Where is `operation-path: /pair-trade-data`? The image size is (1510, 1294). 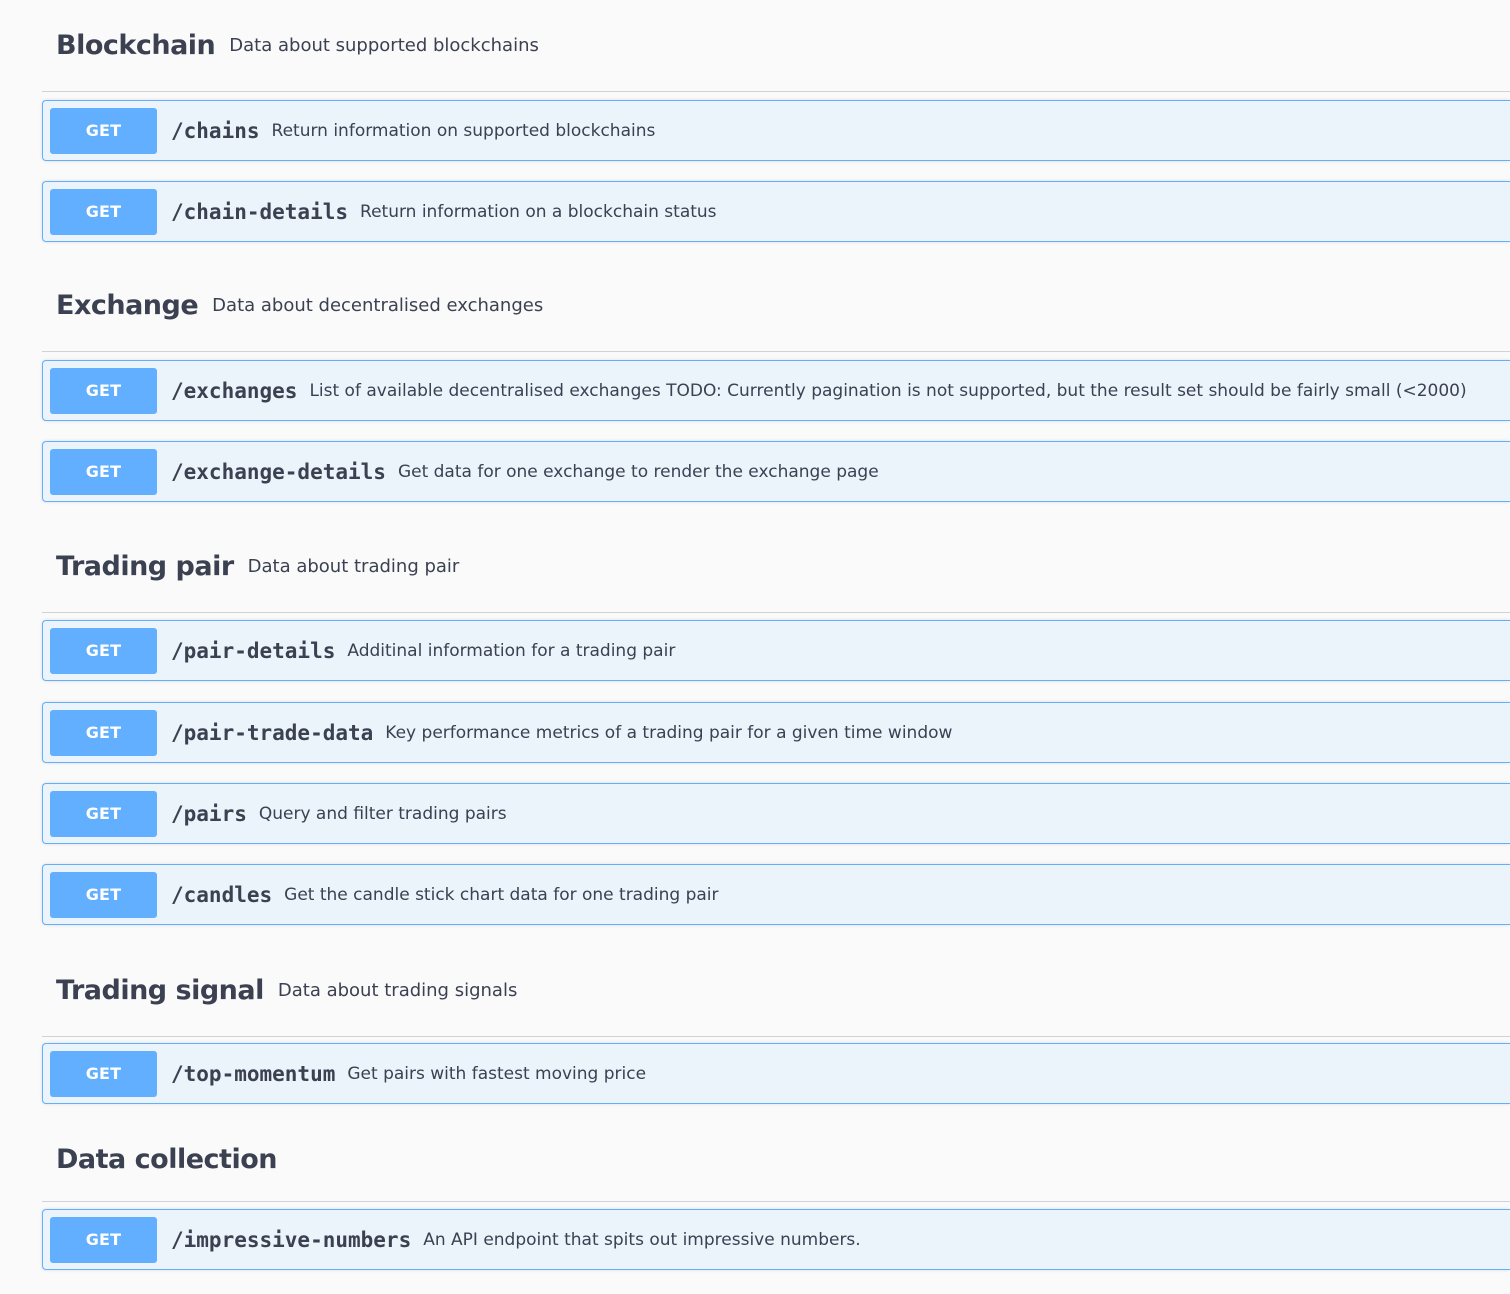 operation-path: /pair-trade-data is located at coordinates (272, 732).